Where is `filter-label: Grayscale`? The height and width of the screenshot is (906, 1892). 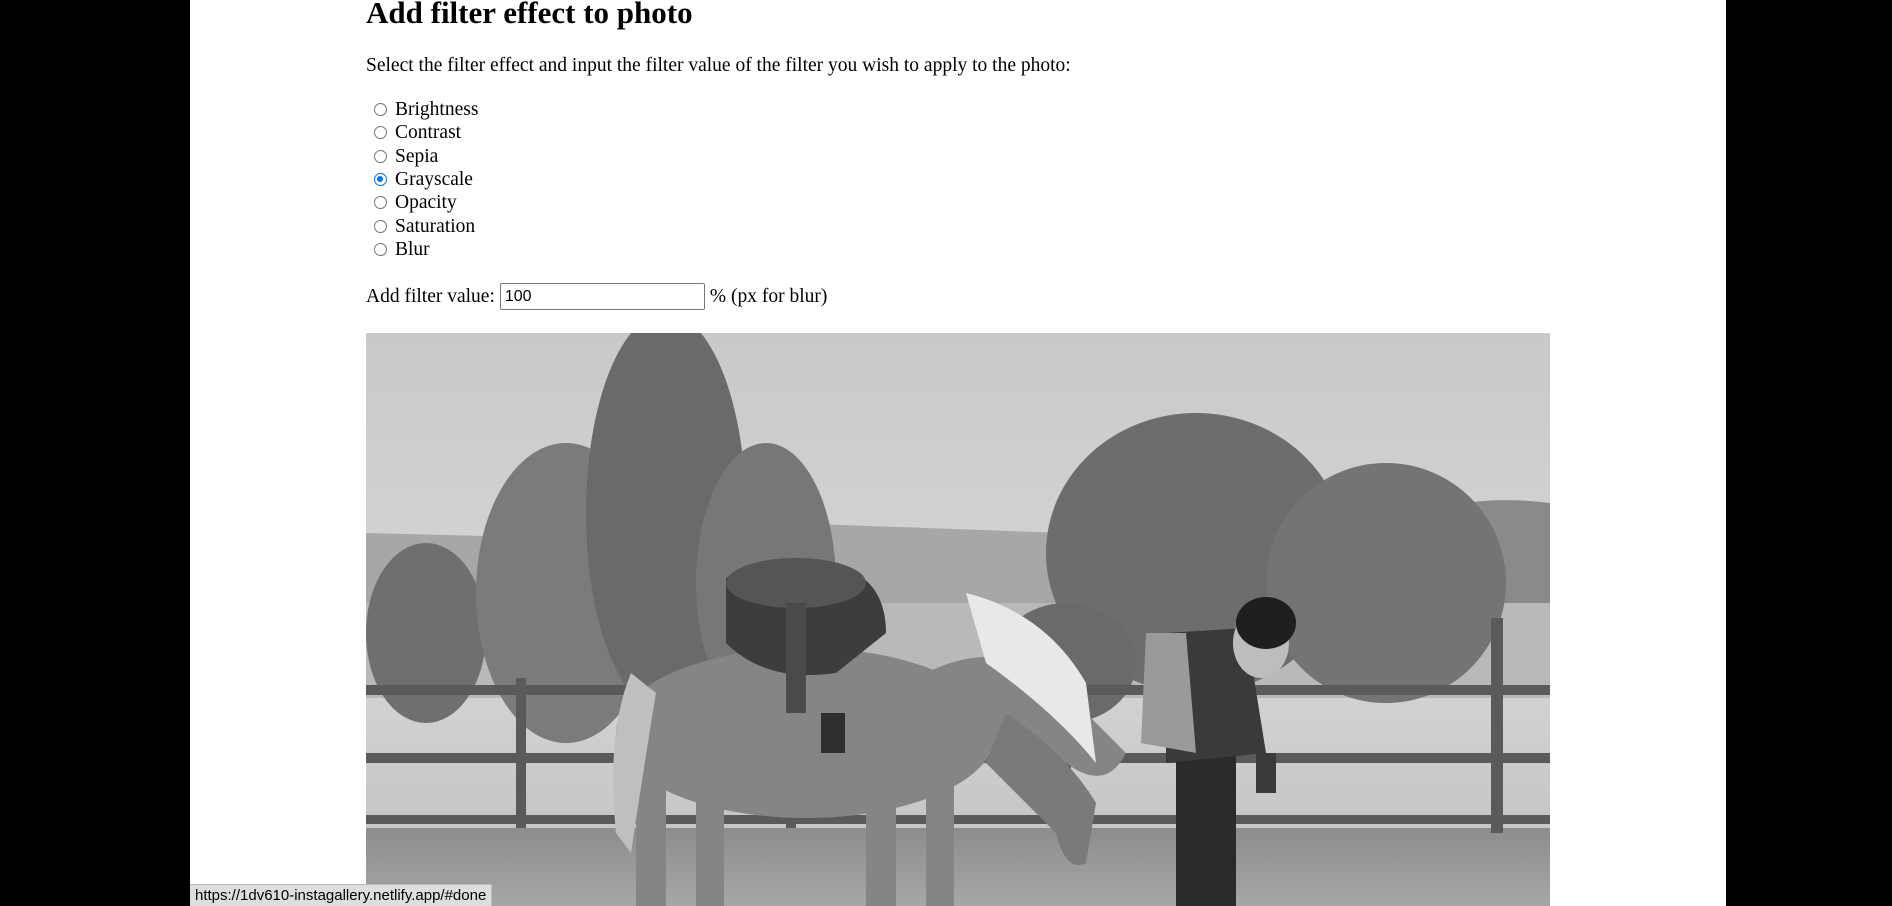 filter-label: Grayscale is located at coordinates (434, 179).